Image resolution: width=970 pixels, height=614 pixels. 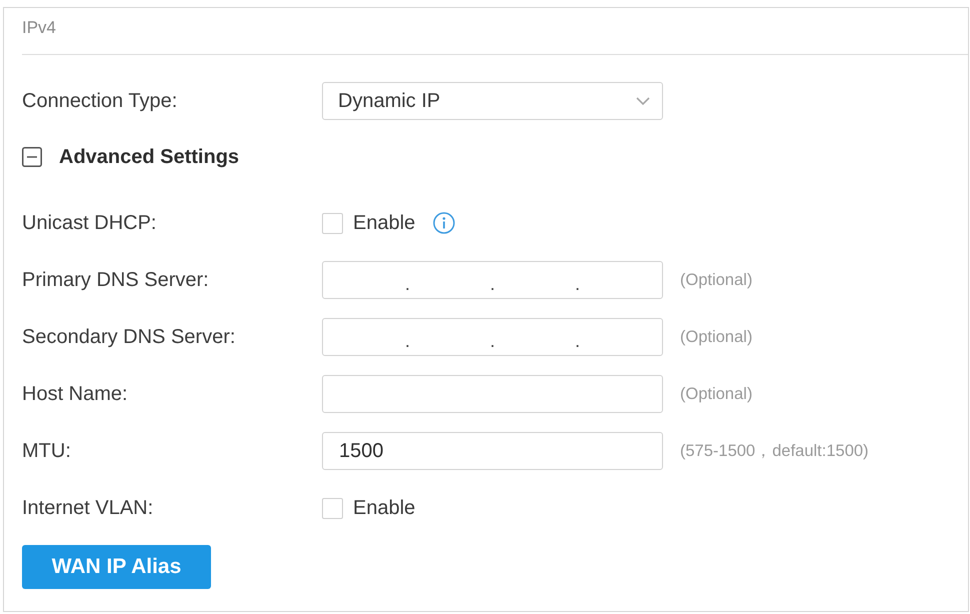 What do you see at coordinates (492, 451) in the screenshot?
I see `input-field: 1500` at bounding box center [492, 451].